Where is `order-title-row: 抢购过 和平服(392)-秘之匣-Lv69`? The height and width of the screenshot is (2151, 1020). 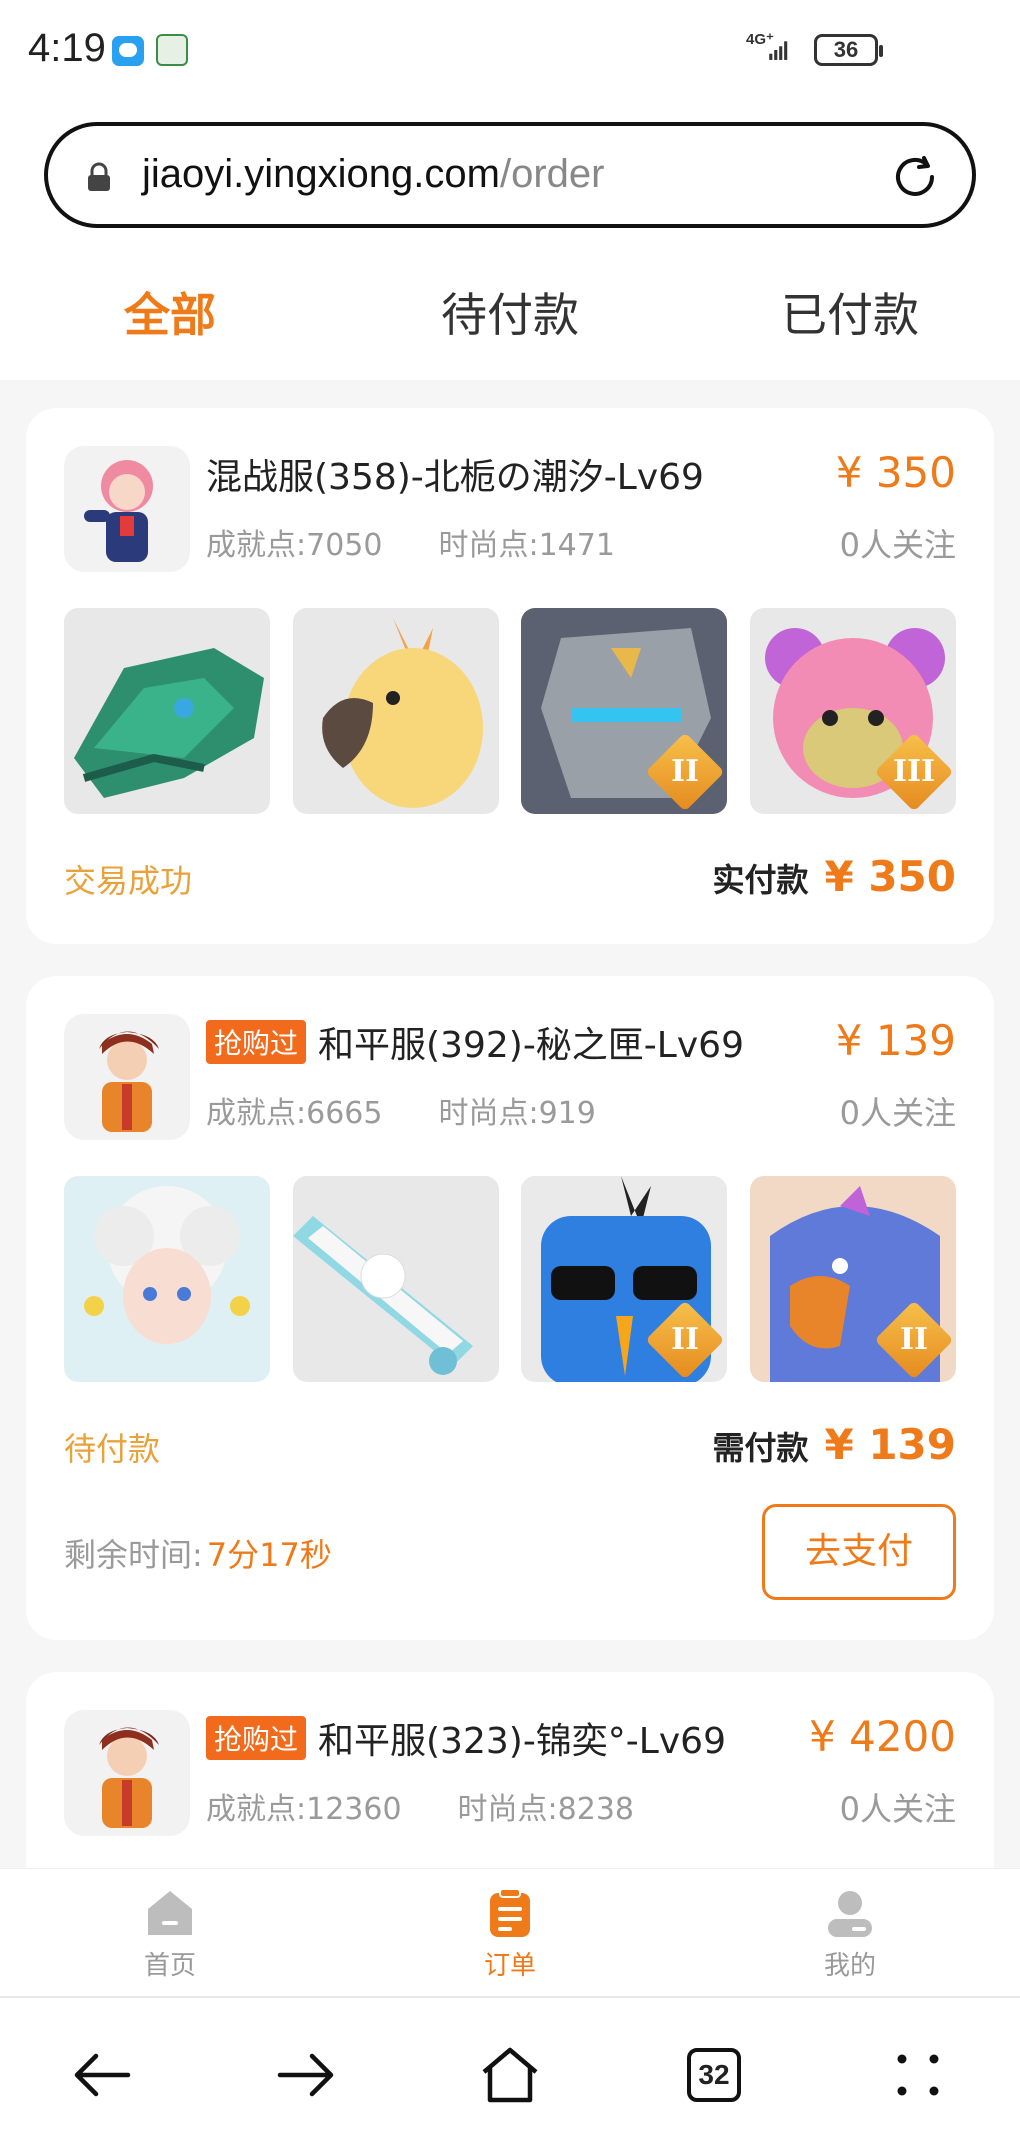
order-title-row: 抢购过 和平服(392)-秘之匣-Lv69 is located at coordinates (475, 1042).